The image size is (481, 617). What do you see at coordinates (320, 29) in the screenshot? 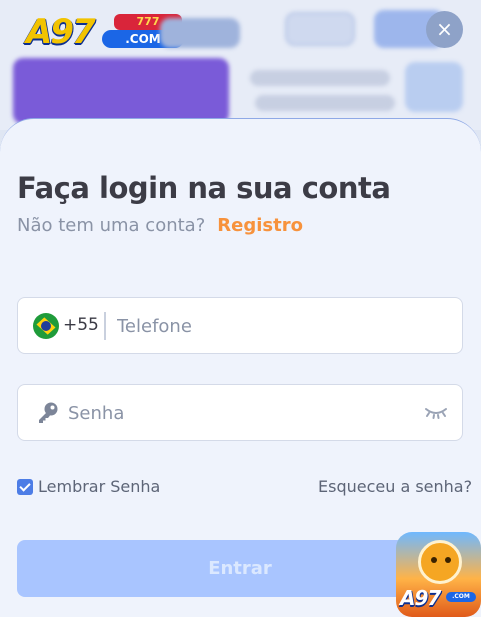
I see `blurred-login-button` at bounding box center [320, 29].